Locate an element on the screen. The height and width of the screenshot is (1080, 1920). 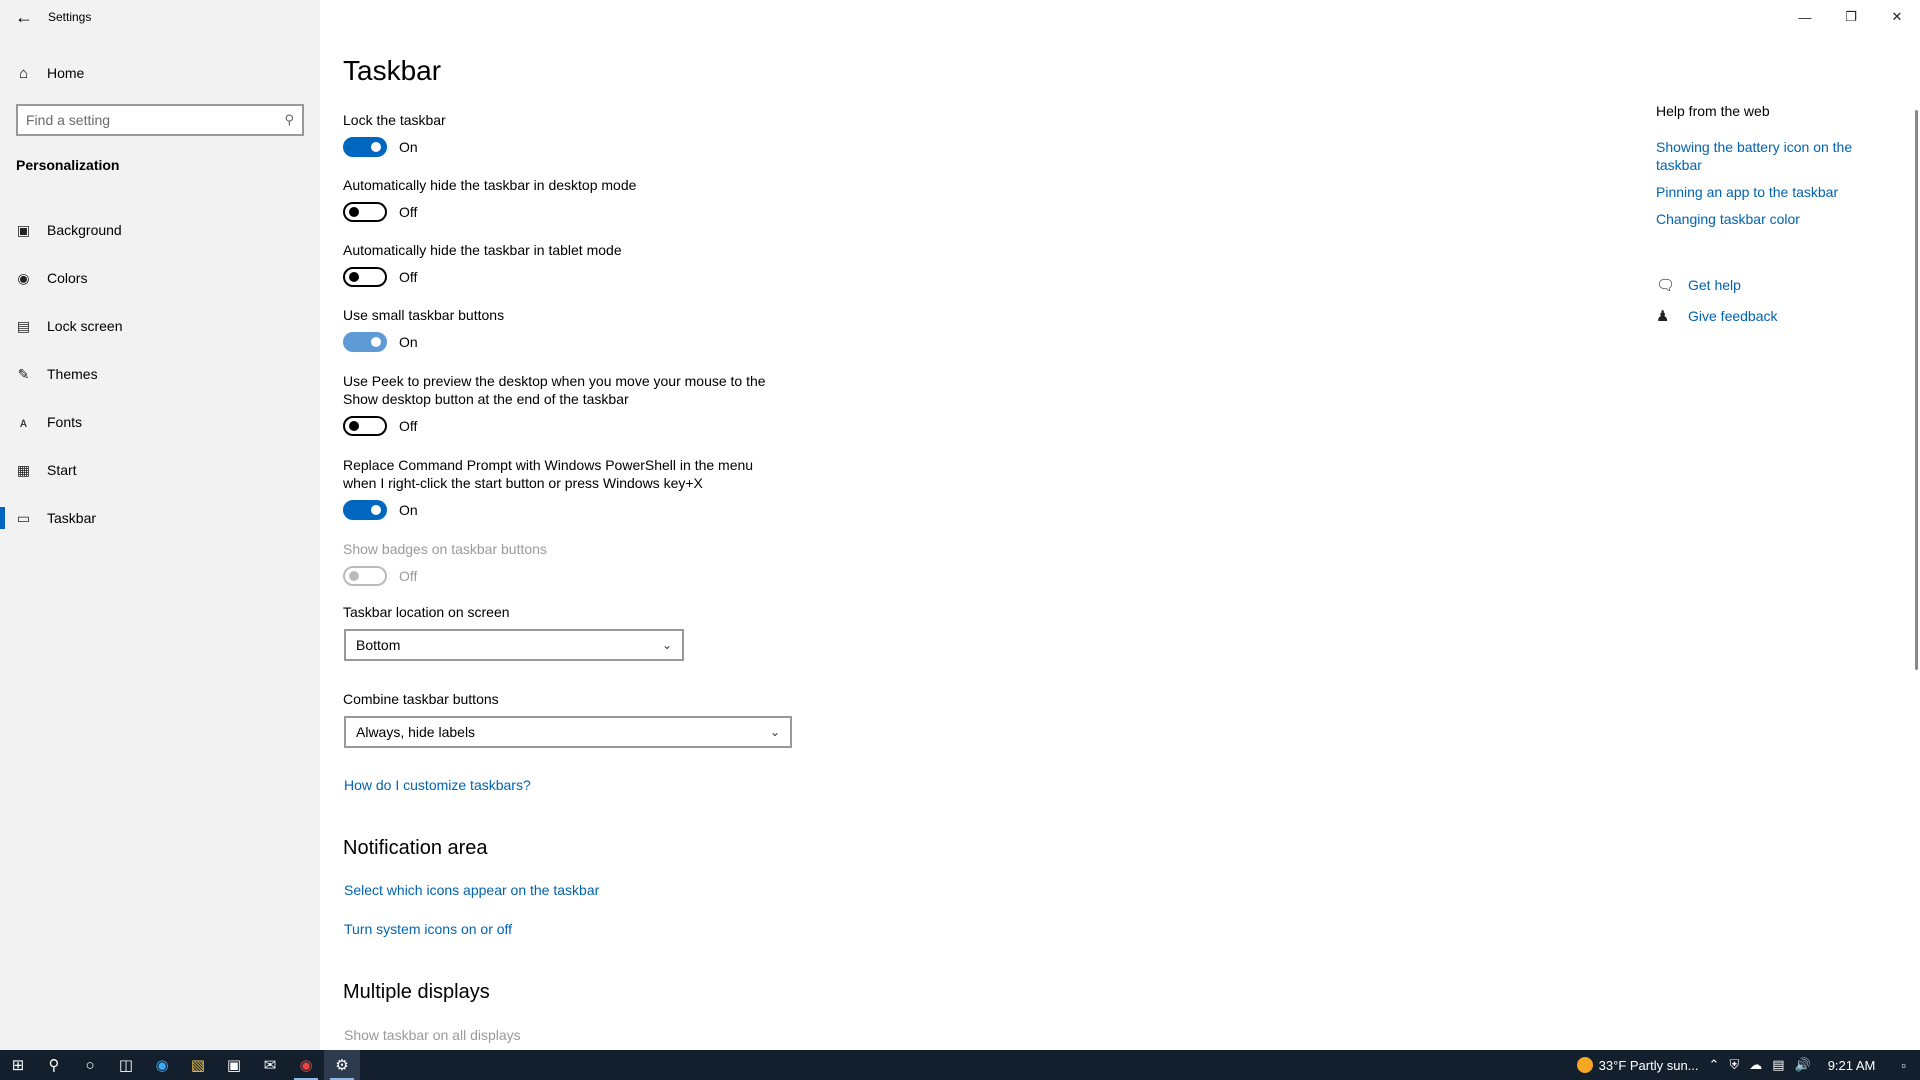
close-icon: ✕ is located at coordinates (1897, 17).